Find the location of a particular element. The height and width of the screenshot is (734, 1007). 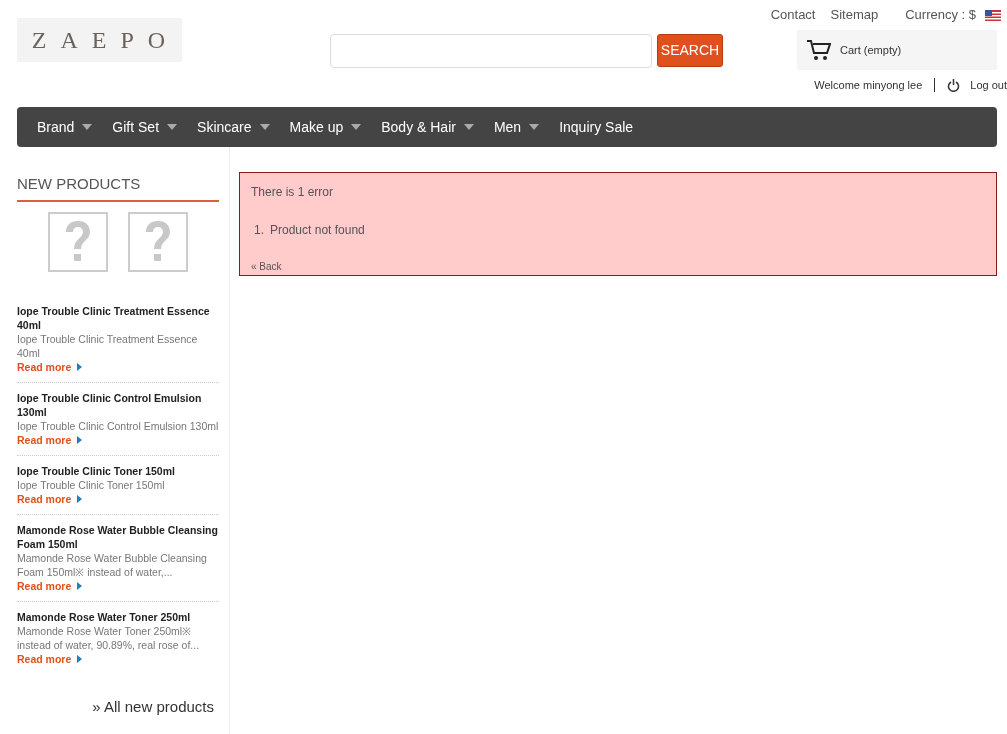

nav-item: Skincare is located at coordinates (233, 127).